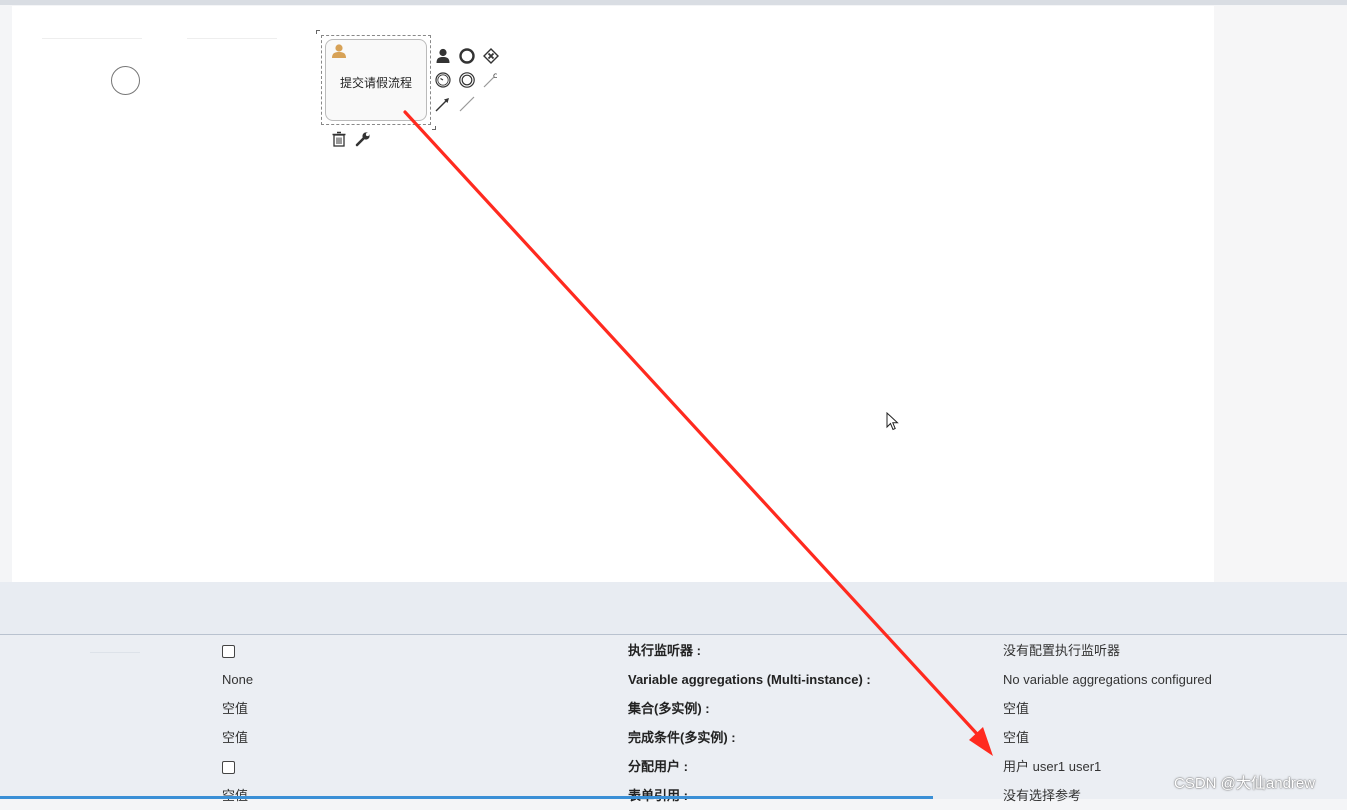 This screenshot has height=810, width=1347. I want to click on mouse-cursor-icon, so click(893, 424).